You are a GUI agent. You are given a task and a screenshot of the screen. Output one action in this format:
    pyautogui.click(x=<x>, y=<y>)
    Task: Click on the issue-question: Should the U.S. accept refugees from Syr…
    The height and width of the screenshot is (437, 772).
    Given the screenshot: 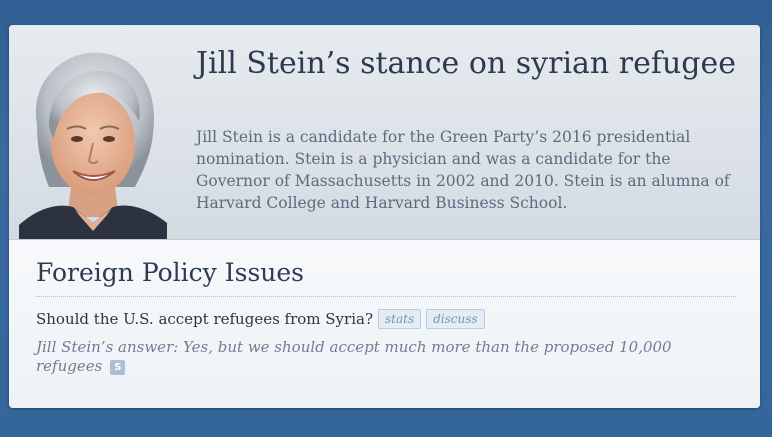 What is the action you would take?
    pyautogui.click(x=204, y=319)
    